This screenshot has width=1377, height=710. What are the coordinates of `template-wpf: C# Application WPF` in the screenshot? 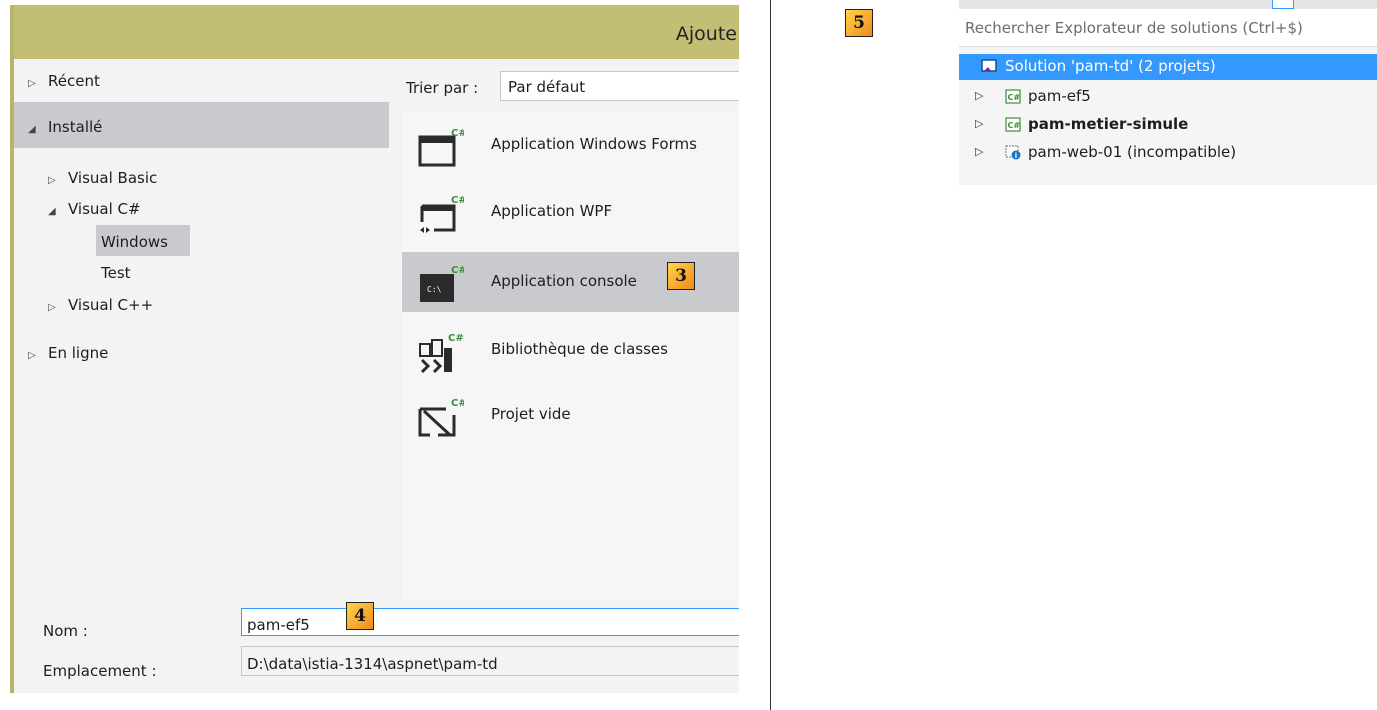 It's located at (570, 212).